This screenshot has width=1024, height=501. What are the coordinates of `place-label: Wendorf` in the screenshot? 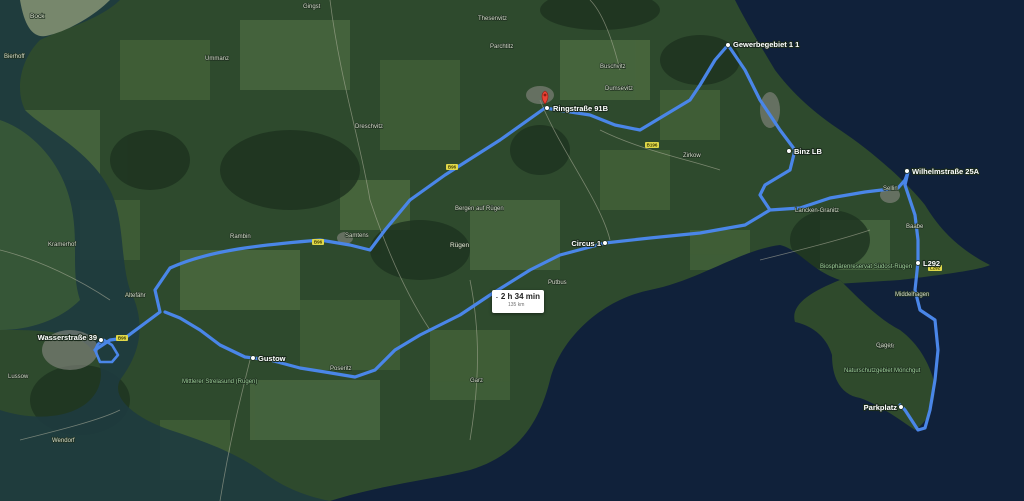 It's located at (63, 441).